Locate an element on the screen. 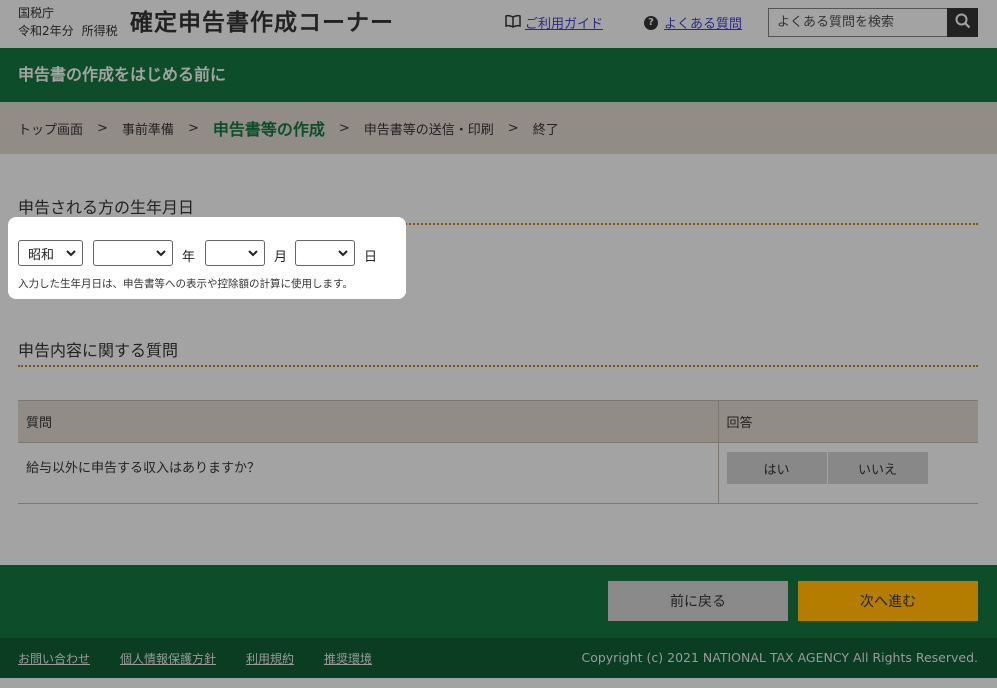 The width and height of the screenshot is (997, 688). no-button: いいえ is located at coordinates (877, 468).